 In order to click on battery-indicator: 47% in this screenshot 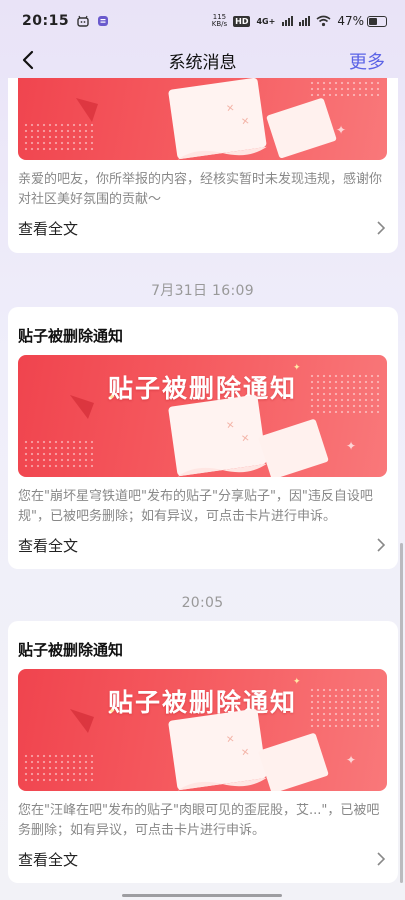, I will do `click(362, 21)`.